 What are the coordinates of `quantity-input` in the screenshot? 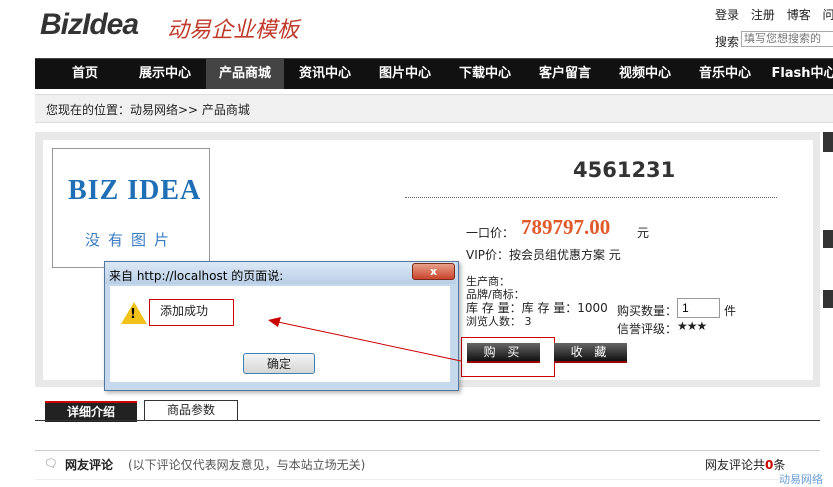 It's located at (698, 308).